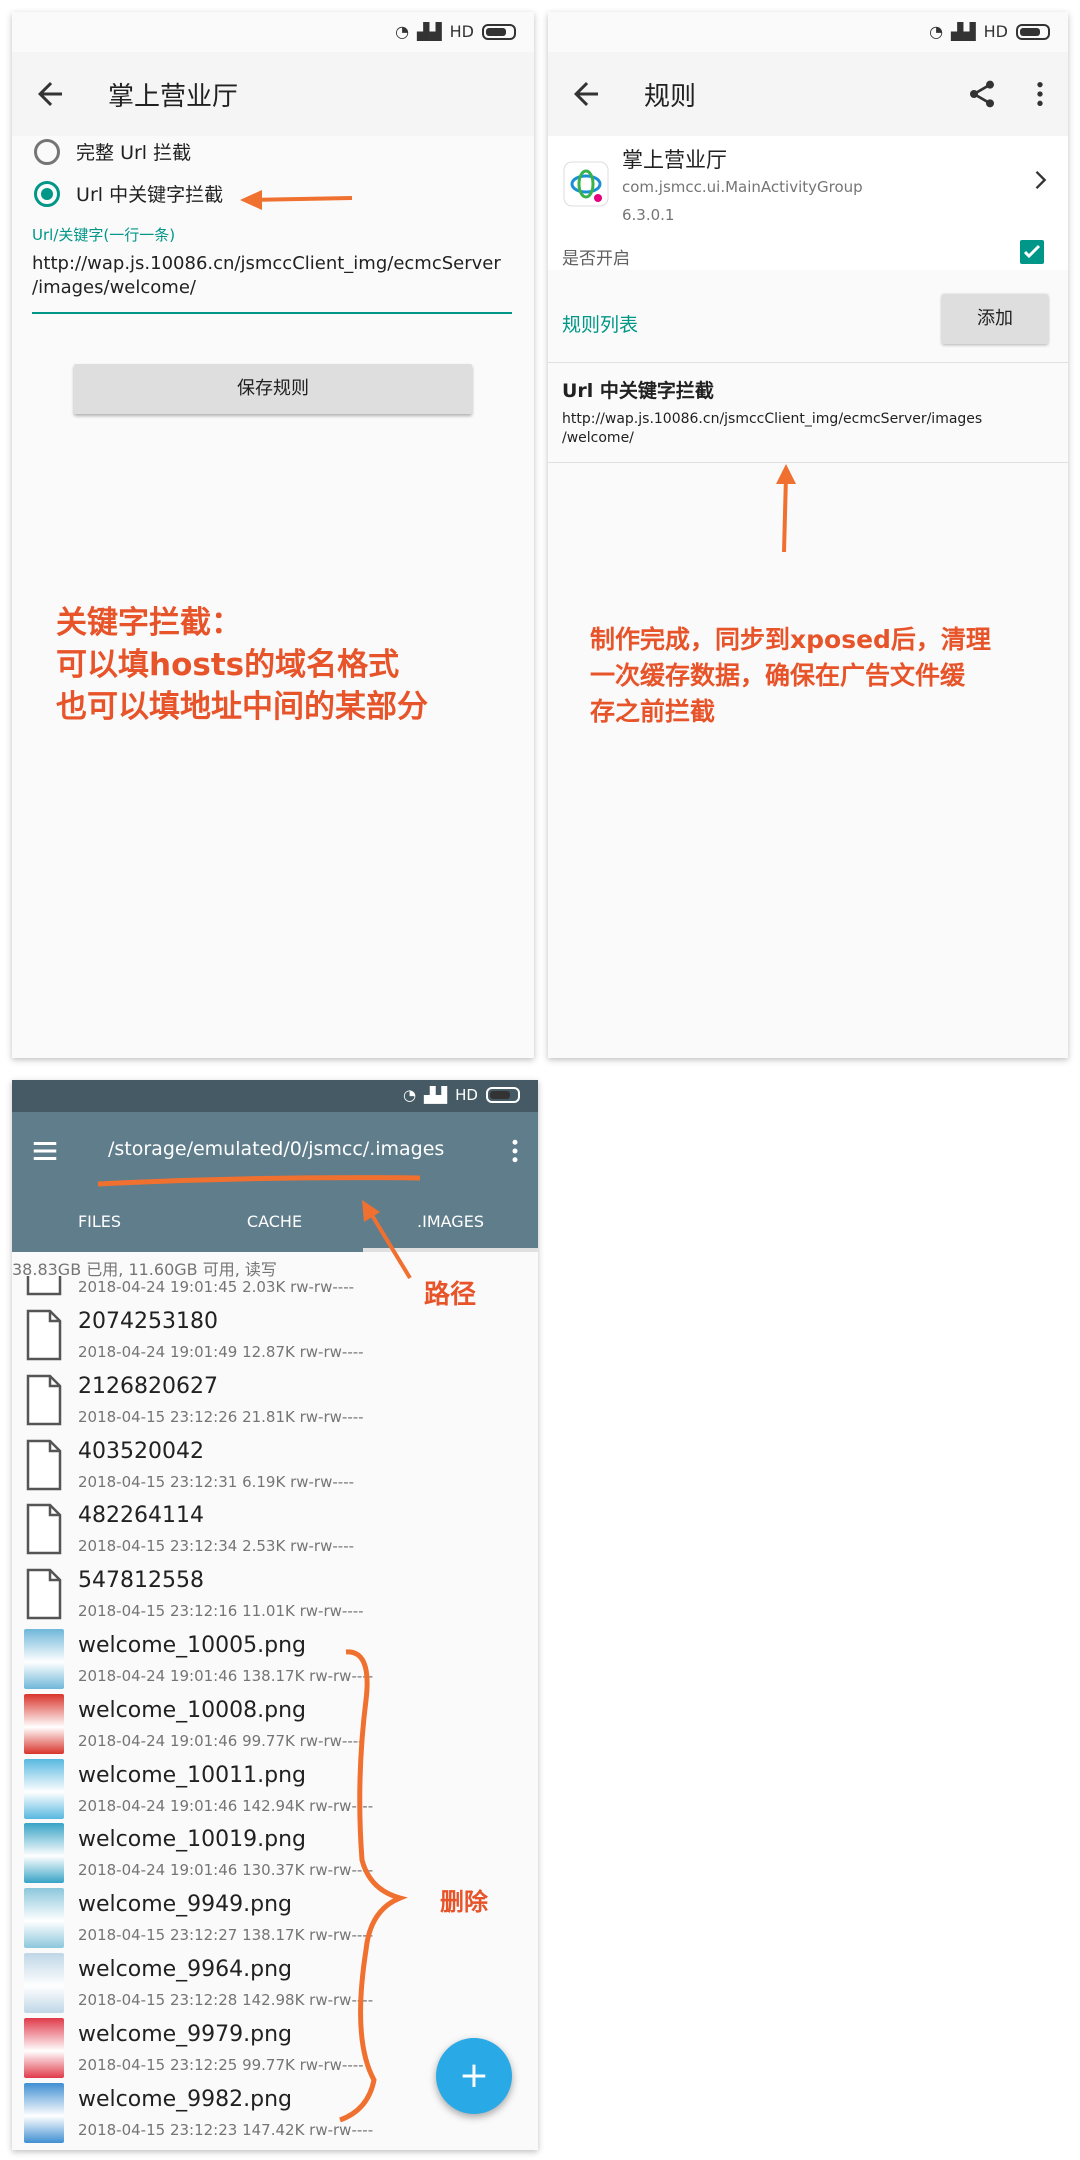  Describe the element at coordinates (45, 1151) in the screenshot. I see `menu-icon` at that location.